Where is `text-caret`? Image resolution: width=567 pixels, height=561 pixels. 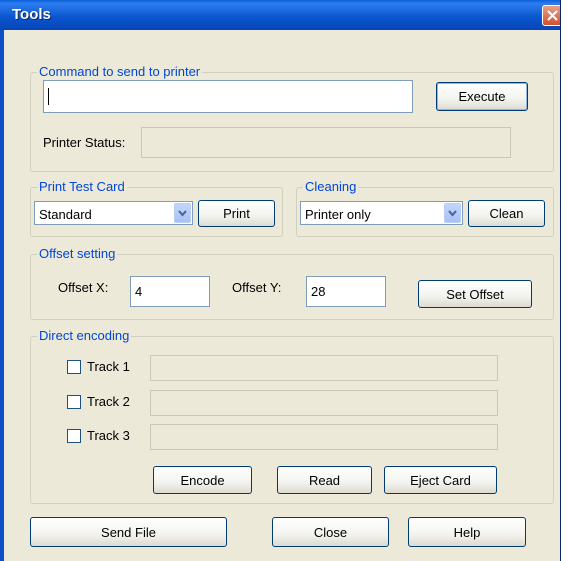
text-caret is located at coordinates (48, 96).